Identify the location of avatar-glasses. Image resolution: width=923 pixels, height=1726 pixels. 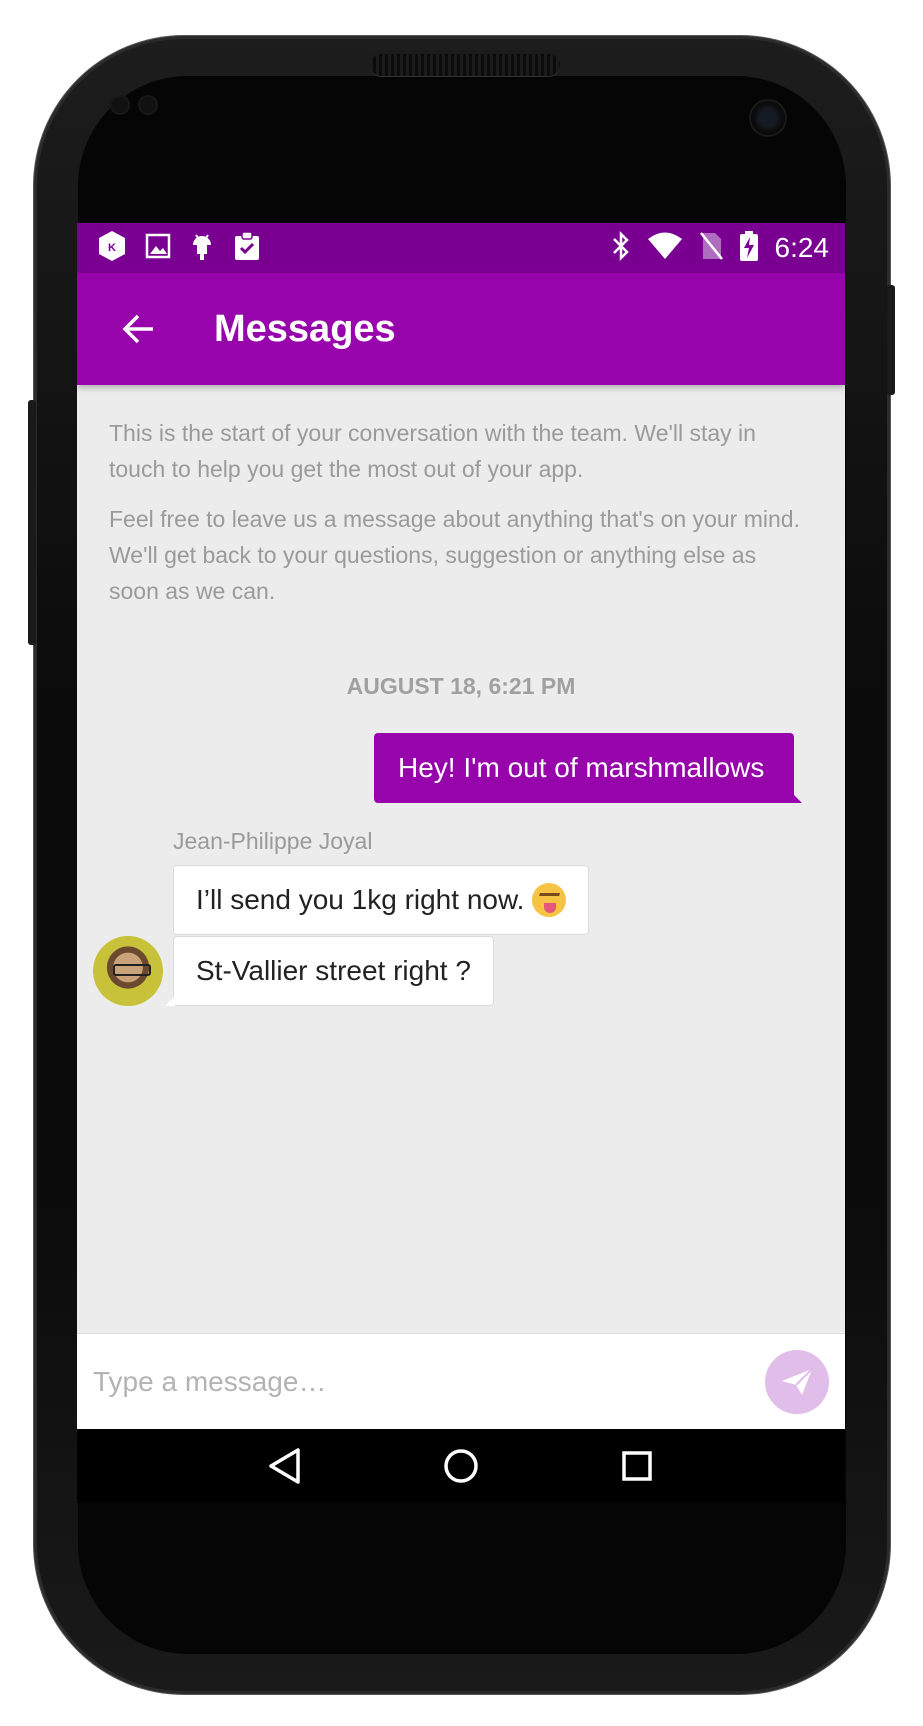
(132, 970).